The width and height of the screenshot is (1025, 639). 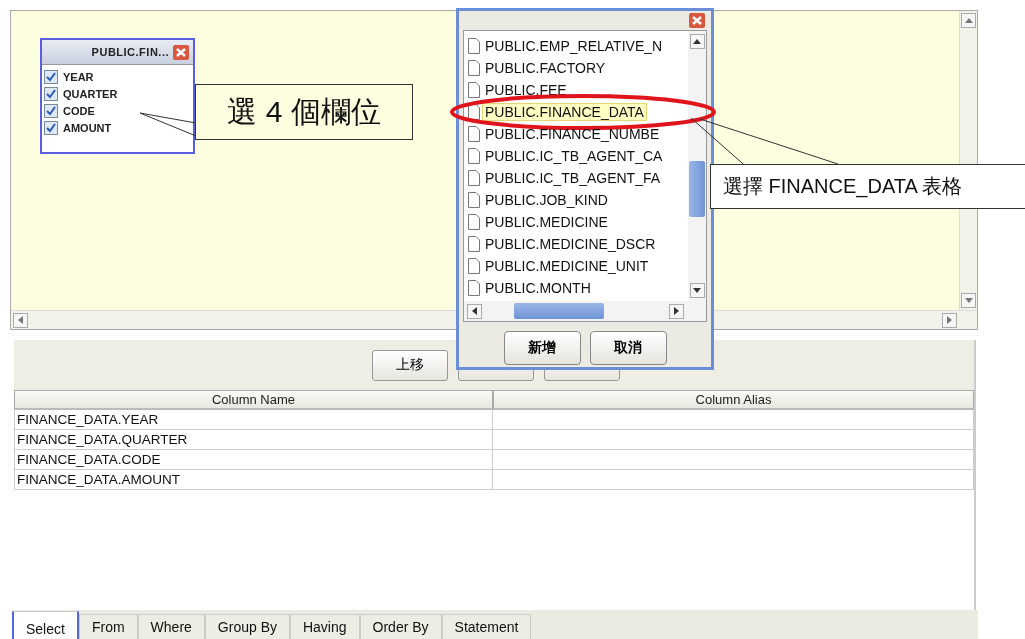 I want to click on tab: Statement, so click(x=486, y=626).